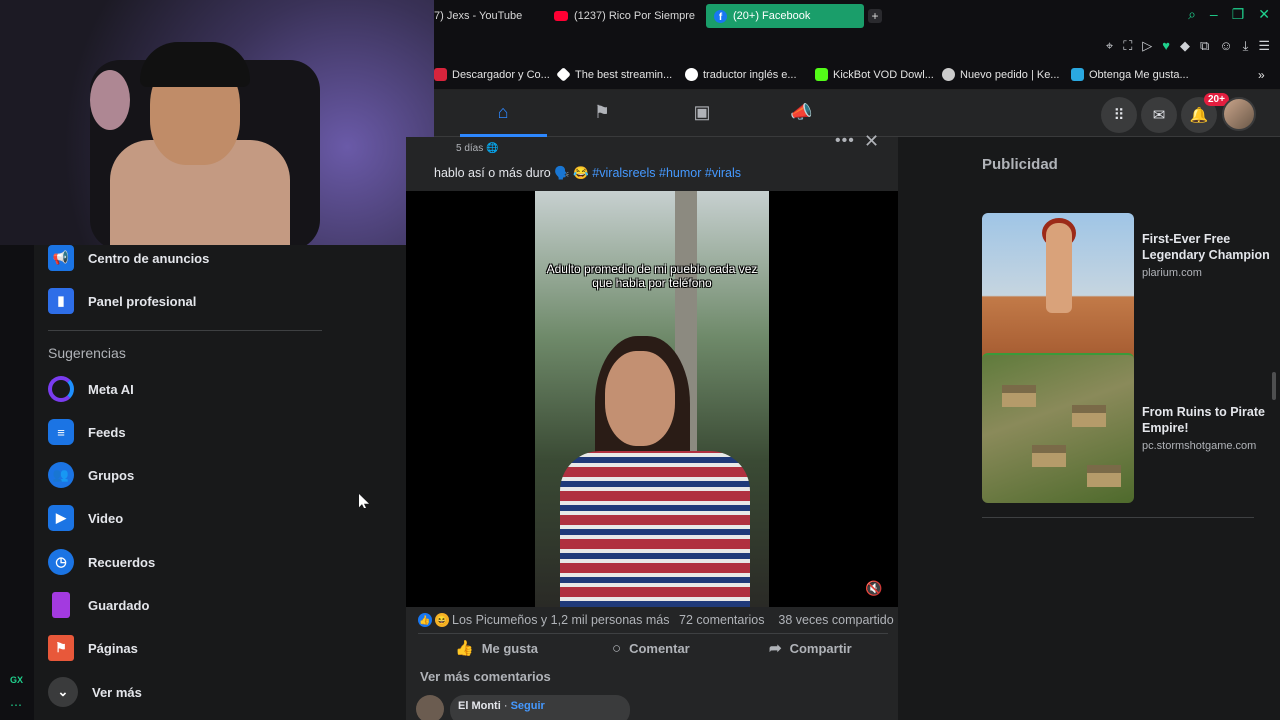 The height and width of the screenshot is (720, 1280). I want to click on comment-bubble: El Monti · Seguir, so click(540, 707).